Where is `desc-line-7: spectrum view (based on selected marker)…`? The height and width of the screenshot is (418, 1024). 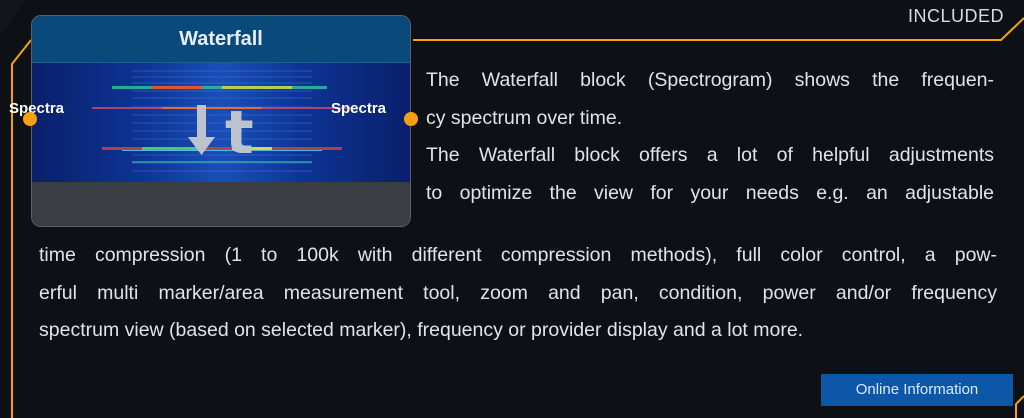
desc-line-7: spectrum view (based on selected marker)… is located at coordinates (421, 330).